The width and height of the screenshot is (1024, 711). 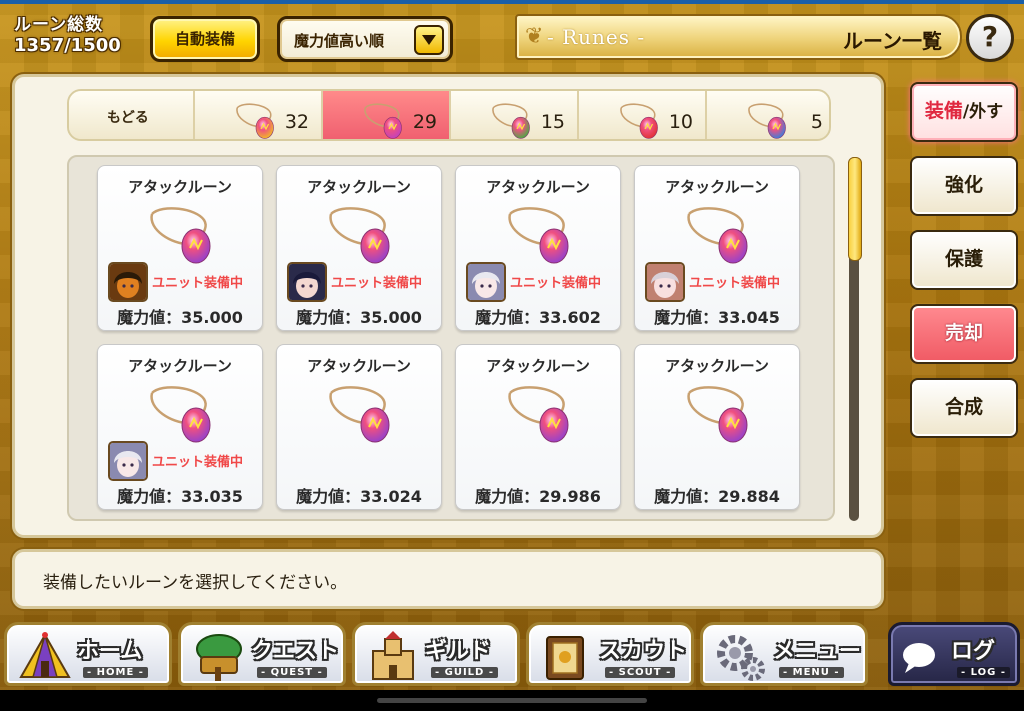 I want to click on help-button: ?, so click(x=990, y=38).